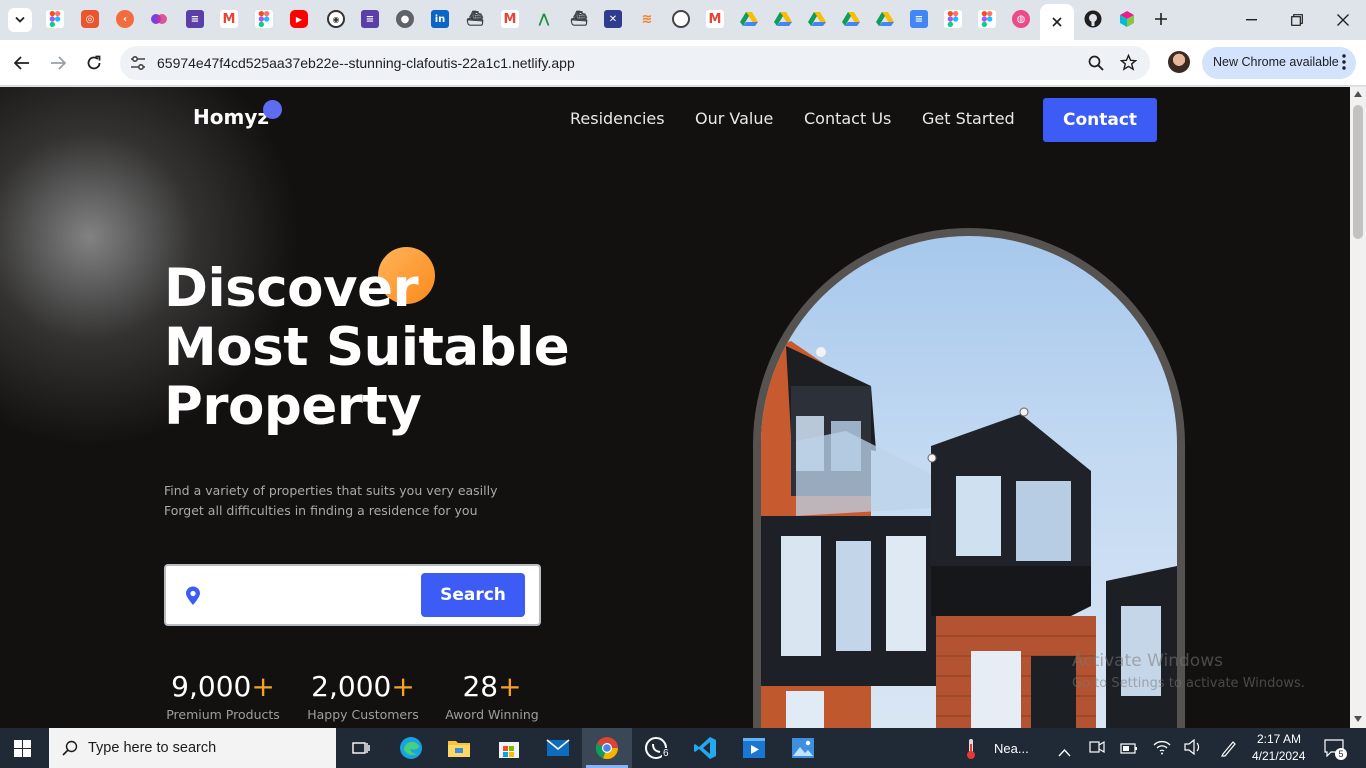  Describe the element at coordinates (558, 748) in the screenshot. I see `mail-icon` at that location.